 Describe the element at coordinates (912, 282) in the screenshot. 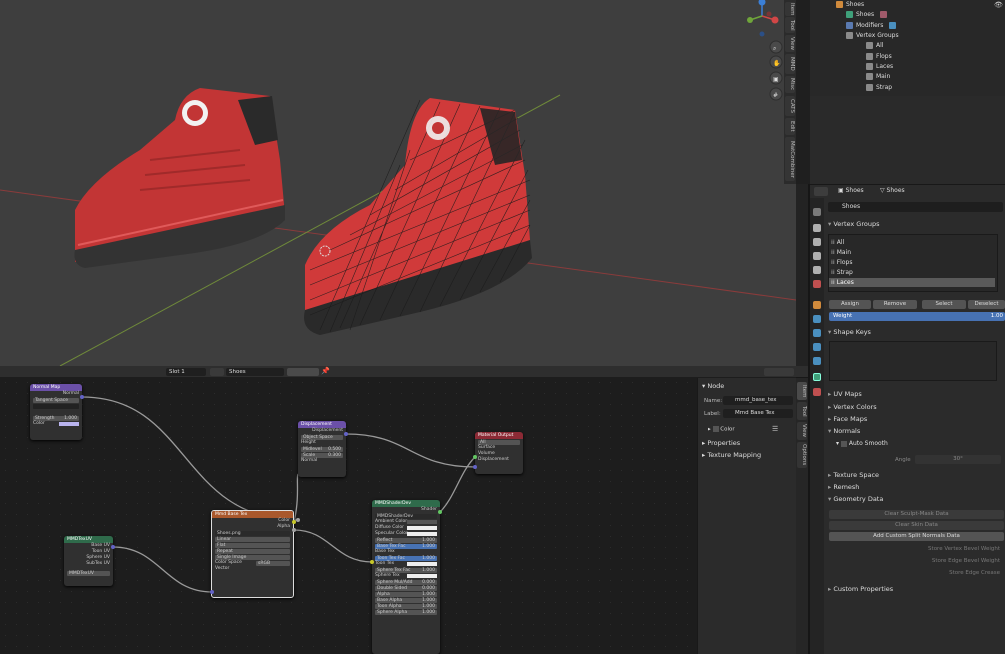

I see `list-item-selected: ⁞⁞ Laces` at that location.